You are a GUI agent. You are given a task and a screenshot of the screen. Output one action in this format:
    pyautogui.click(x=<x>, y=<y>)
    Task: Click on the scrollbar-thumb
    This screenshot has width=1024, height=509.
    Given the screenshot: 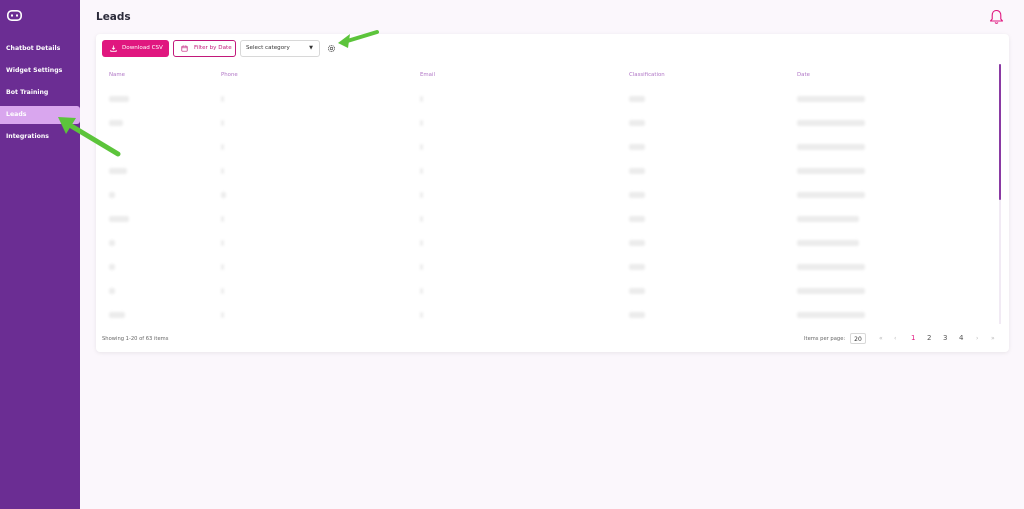 What is the action you would take?
    pyautogui.click(x=1000, y=132)
    